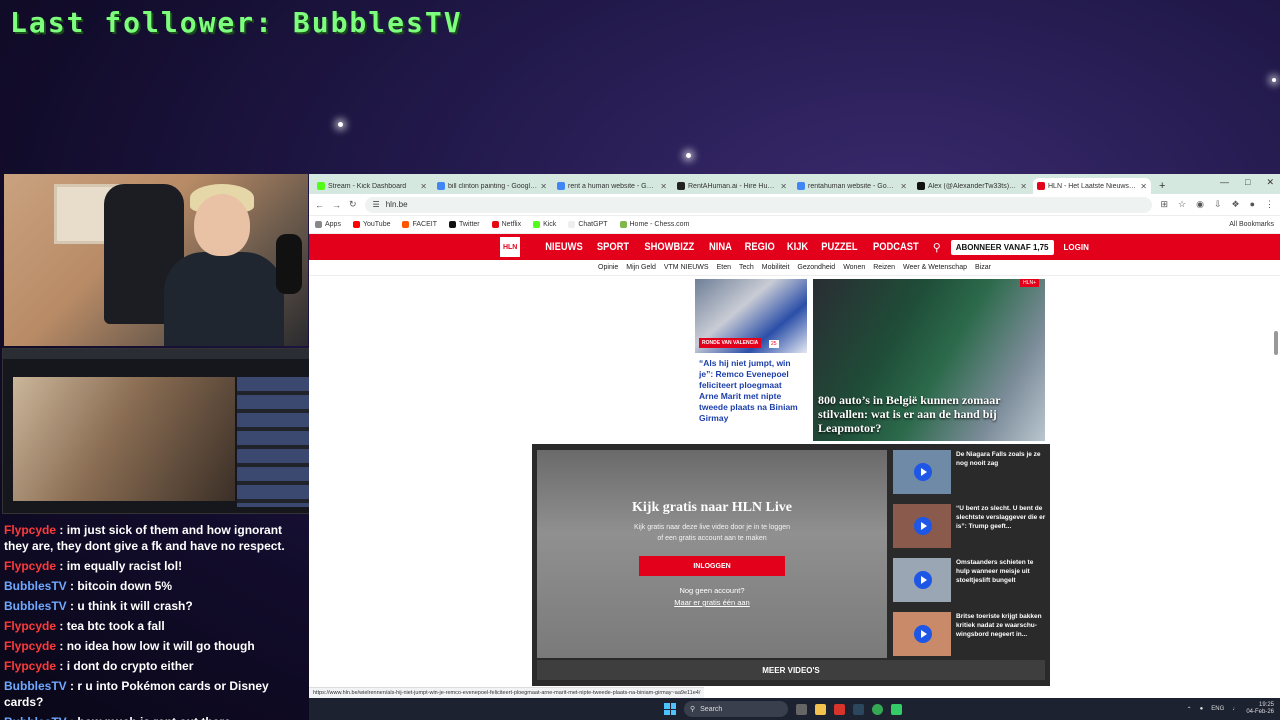 This screenshot has height=720, width=1280. I want to click on browser-tab: HLN - Het Laatste Nieuws - Va ✕, so click(1092, 186).